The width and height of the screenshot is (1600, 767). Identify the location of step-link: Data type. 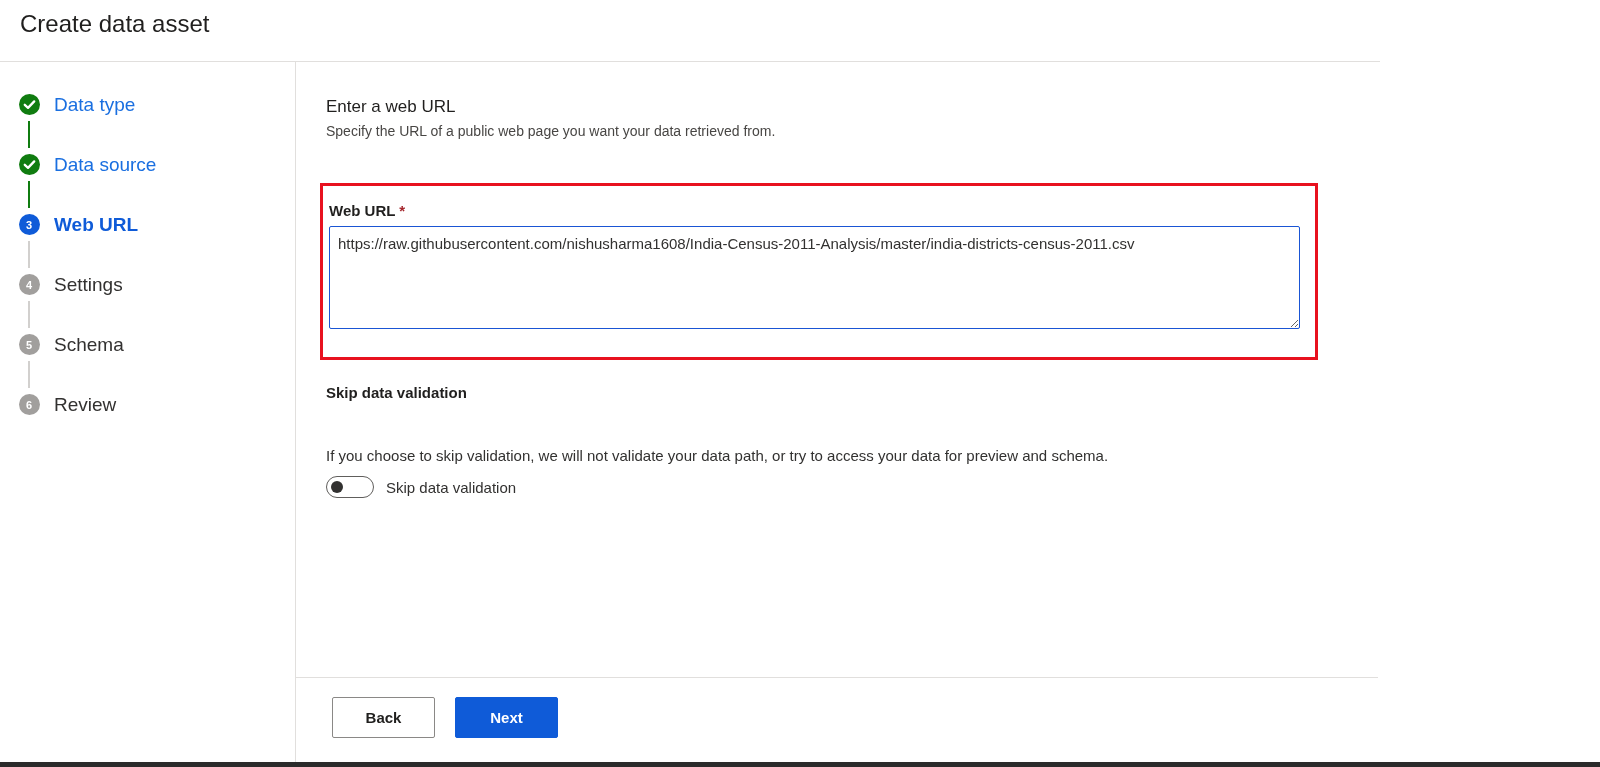
(95, 104).